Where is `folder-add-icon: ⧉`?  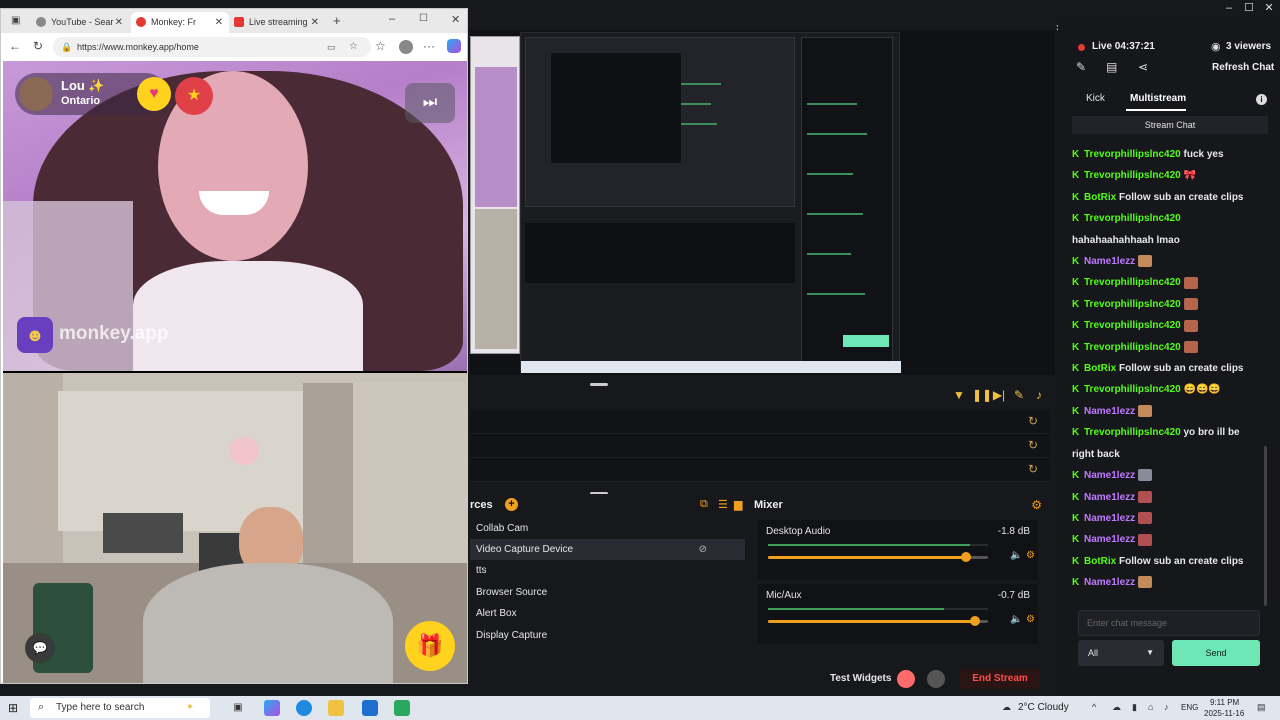 folder-add-icon: ⧉ is located at coordinates (704, 504).